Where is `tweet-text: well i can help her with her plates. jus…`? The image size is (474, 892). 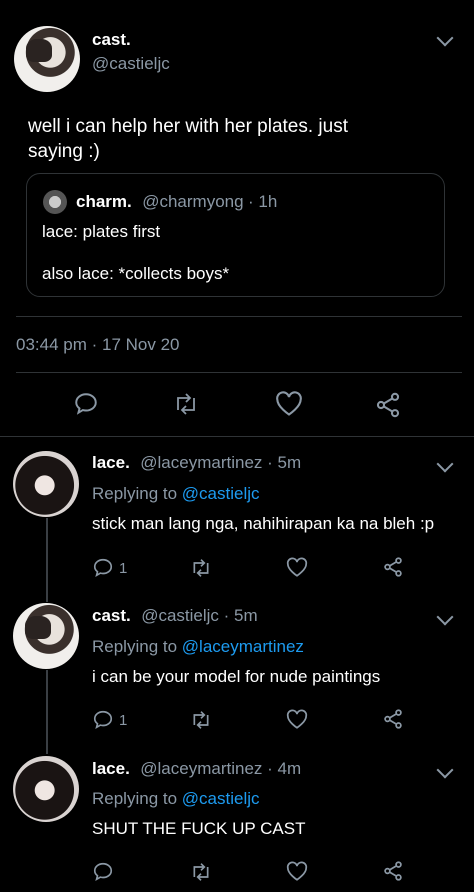 tweet-text: well i can help her with her plates. jus… is located at coordinates (188, 139).